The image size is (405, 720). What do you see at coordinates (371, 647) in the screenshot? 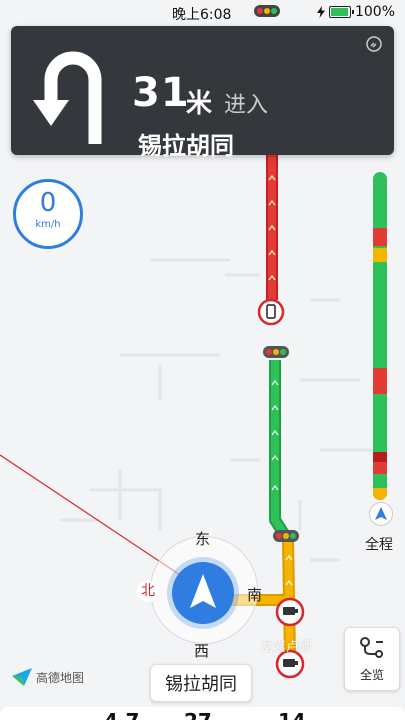
I see `route-overview-icon` at bounding box center [371, 647].